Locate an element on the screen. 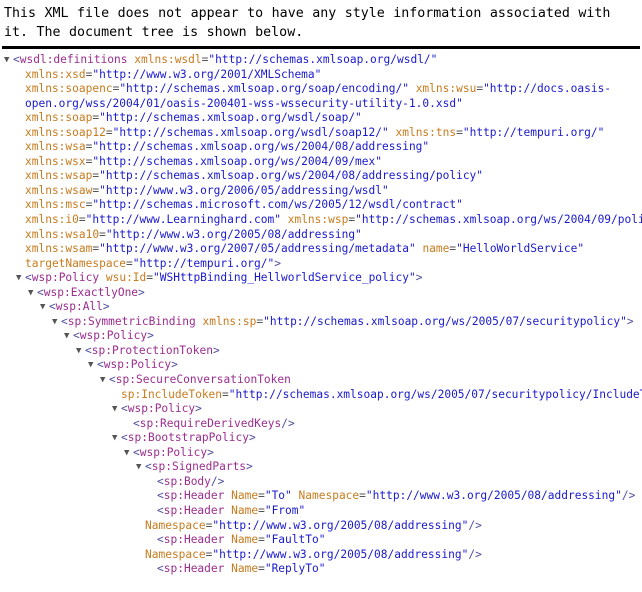  xml-tag-name: sp:RequireDerivedKeys is located at coordinates (210, 423).